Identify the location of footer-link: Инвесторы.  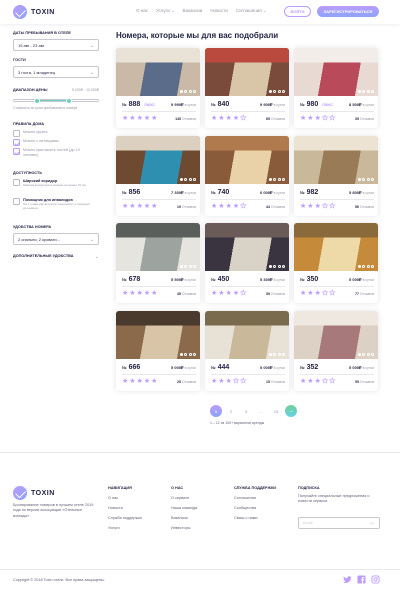
(184, 528).